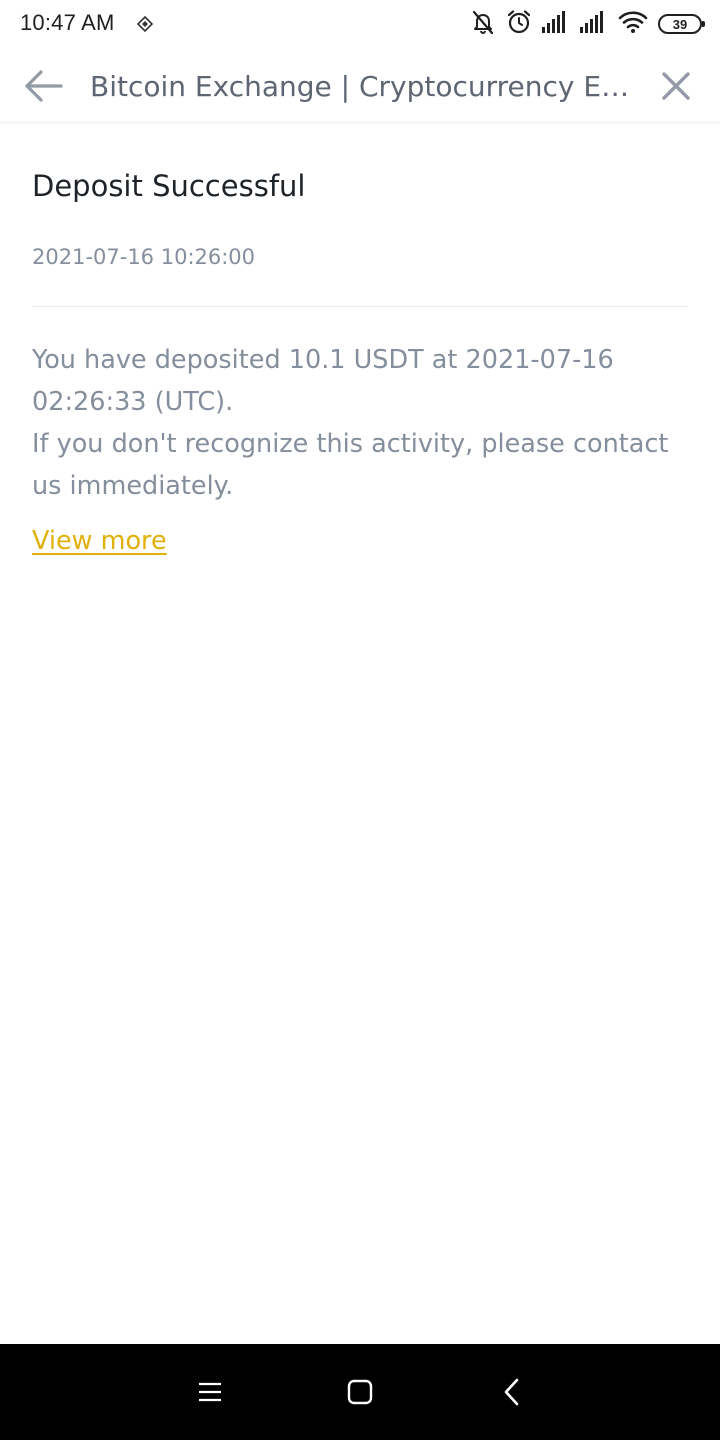 The width and height of the screenshot is (720, 1440). I want to click on home-icon, so click(360, 1392).